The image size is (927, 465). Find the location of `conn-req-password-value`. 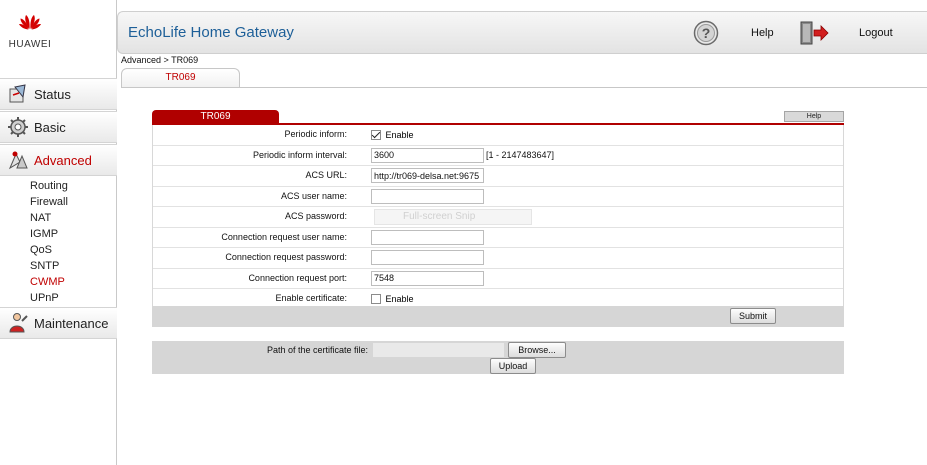

conn-req-password-value is located at coordinates (427, 257).